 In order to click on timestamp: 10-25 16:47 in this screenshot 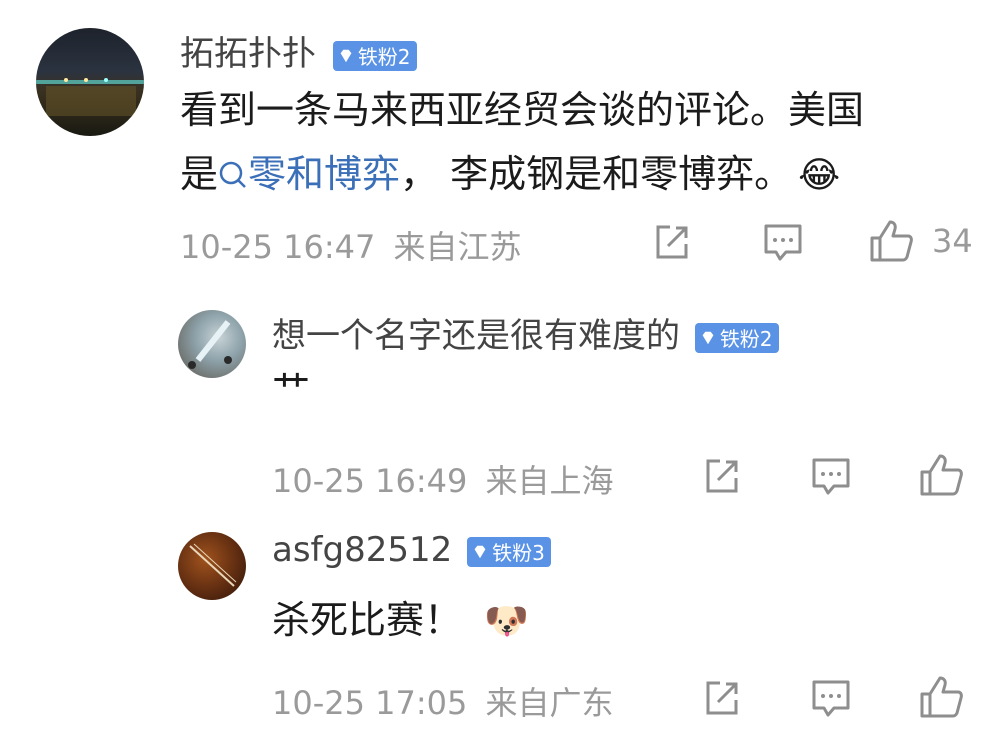, I will do `click(278, 247)`.